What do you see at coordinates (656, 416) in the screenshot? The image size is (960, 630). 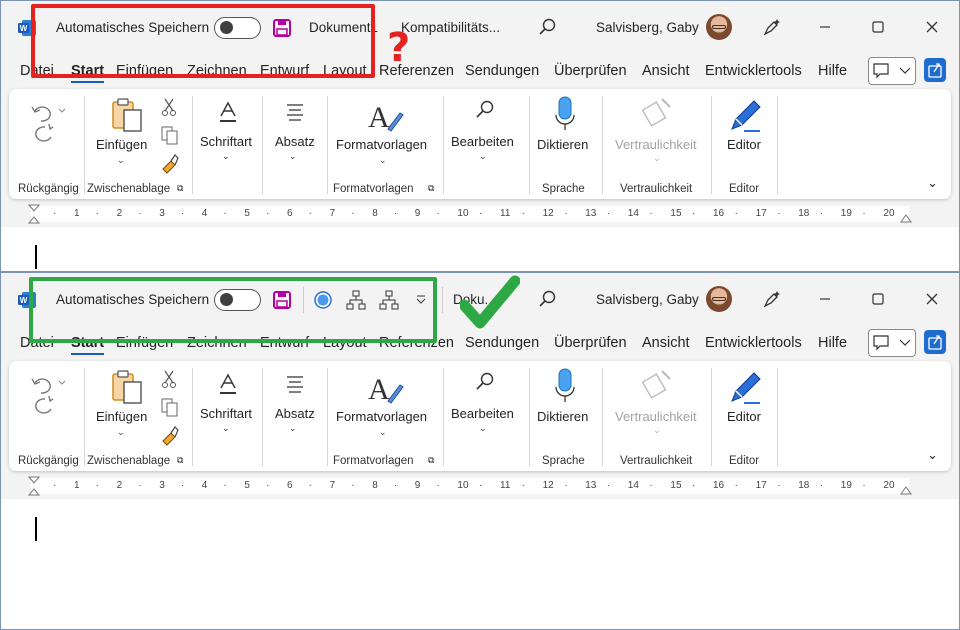 I see `sensitivity-button: Vertraulichkeit` at bounding box center [656, 416].